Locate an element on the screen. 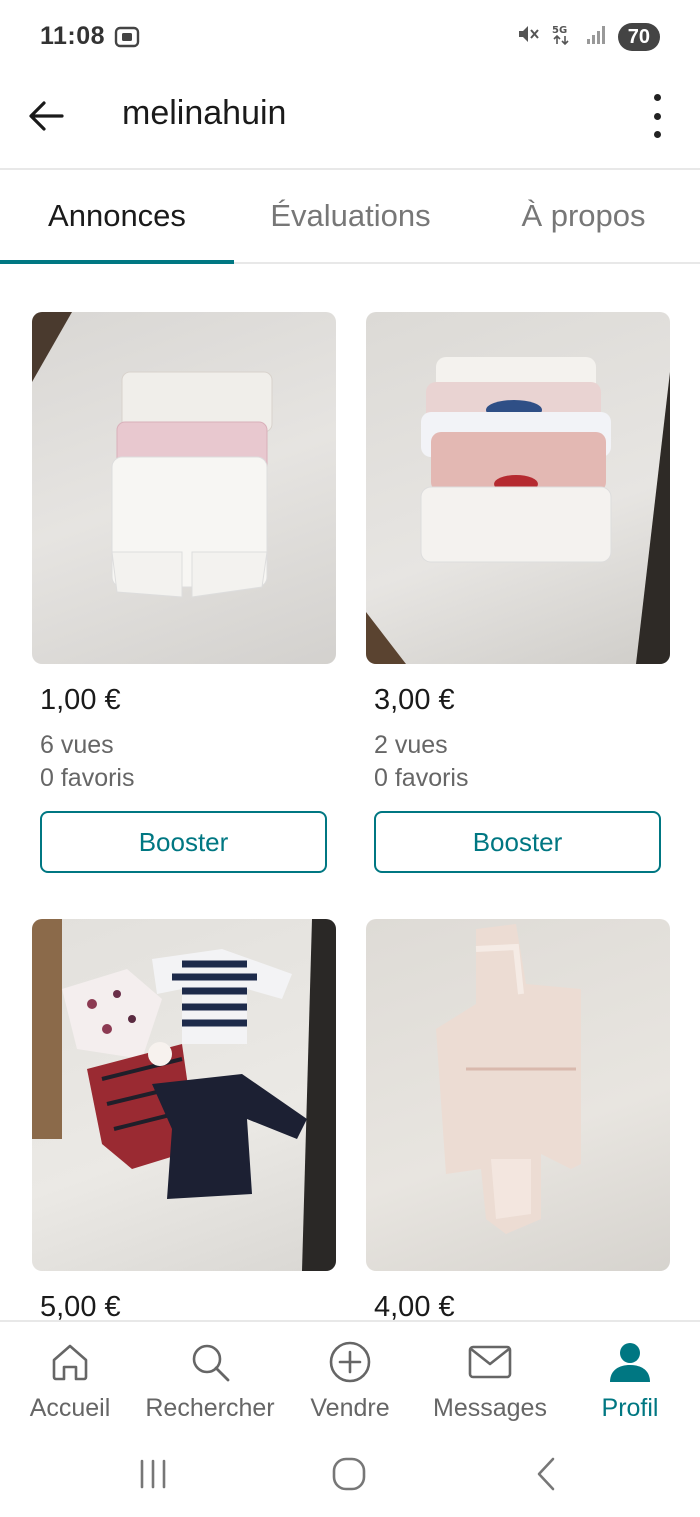 Image resolution: width=700 pixels, height=1517 pixels. envelope-icon is located at coordinates (490, 1362).